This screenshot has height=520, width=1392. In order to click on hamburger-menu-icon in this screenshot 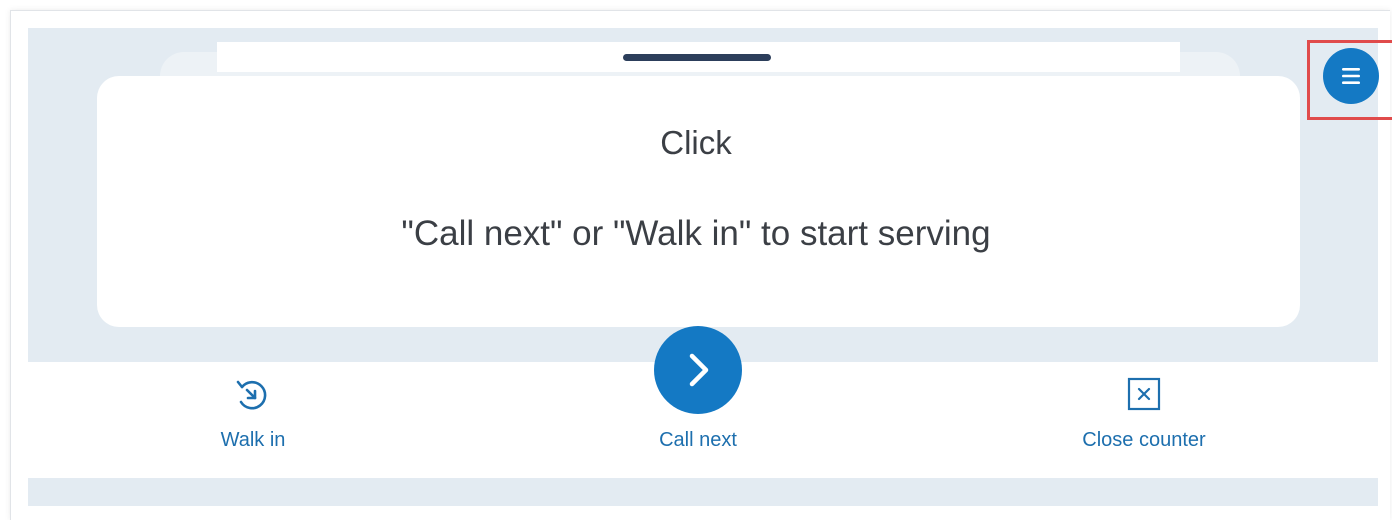, I will do `click(1351, 76)`.